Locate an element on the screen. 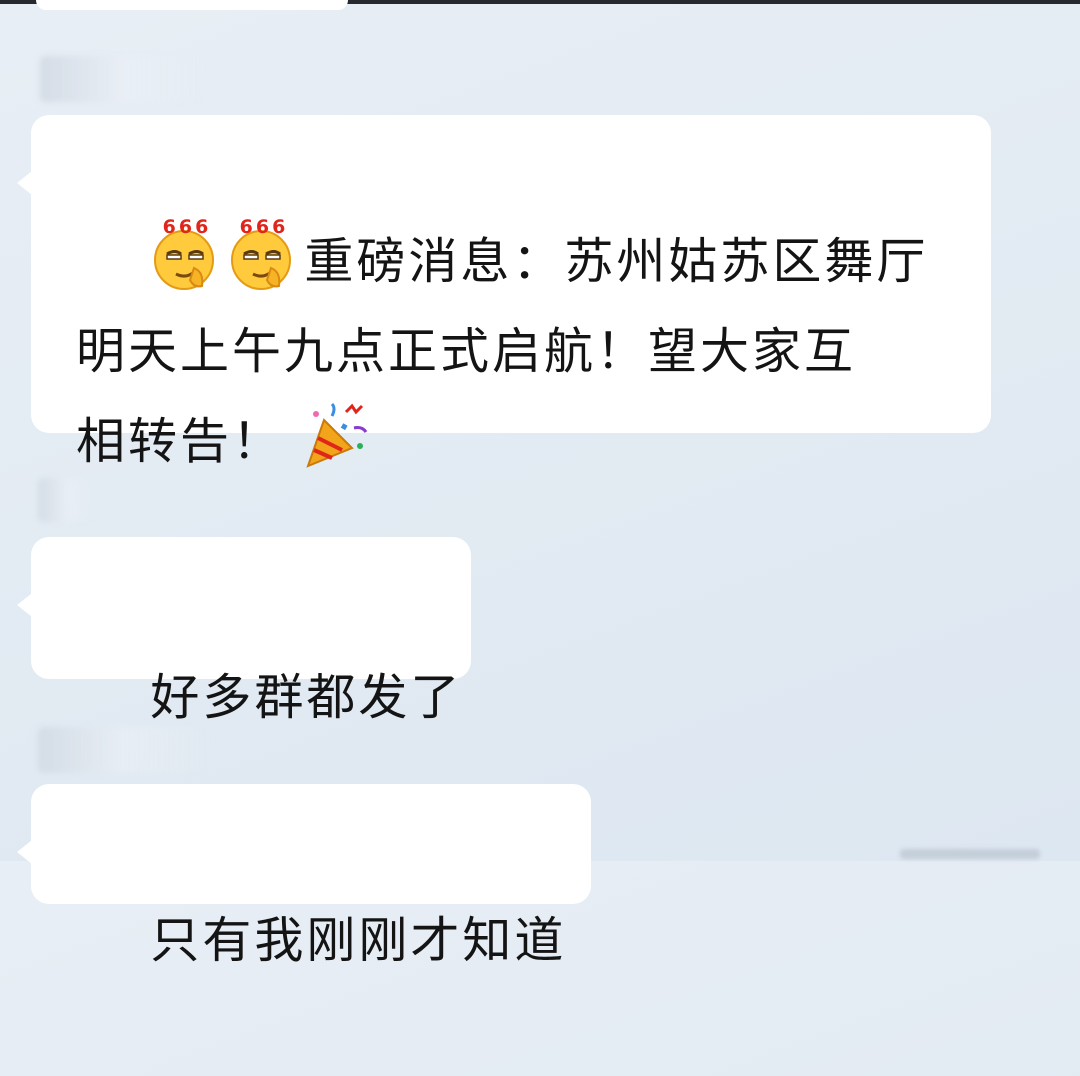 This screenshot has width=1080, height=1076. message-1-line-1: 重磅消息：苏州姑苏区舞厅 is located at coordinates (616, 261).